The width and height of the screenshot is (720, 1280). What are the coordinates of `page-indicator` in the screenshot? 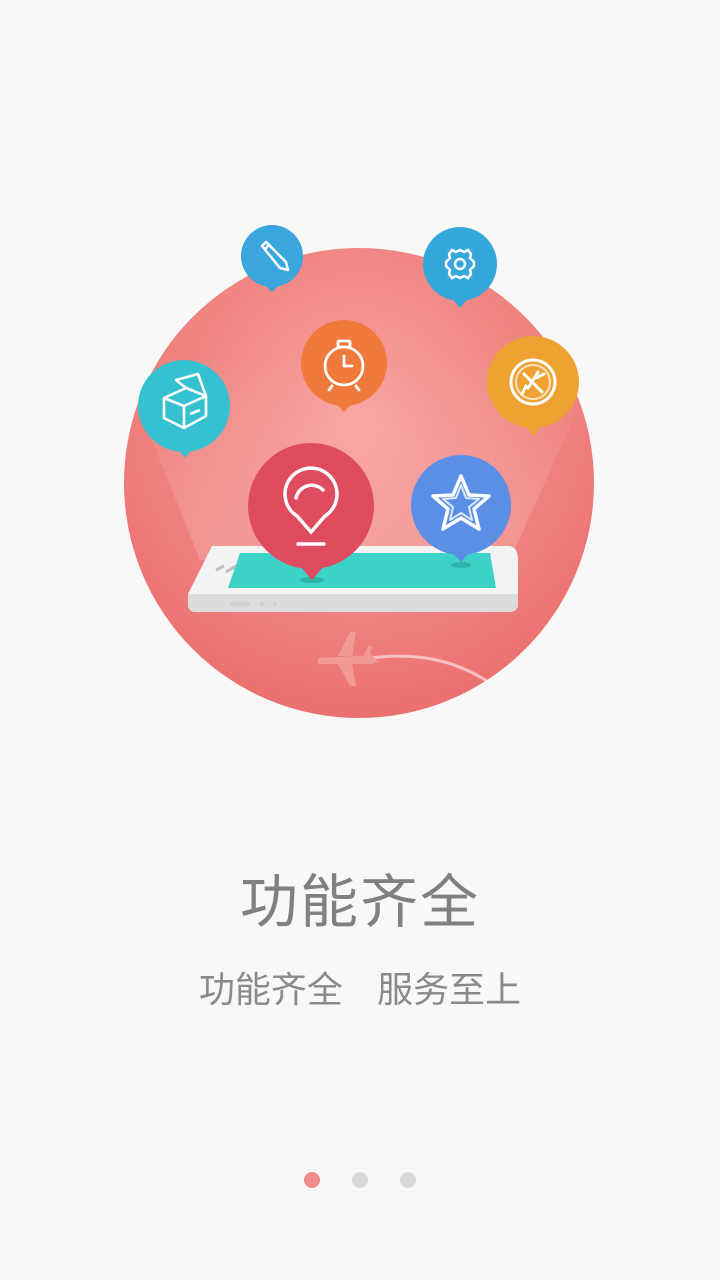 It's located at (360, 1182).